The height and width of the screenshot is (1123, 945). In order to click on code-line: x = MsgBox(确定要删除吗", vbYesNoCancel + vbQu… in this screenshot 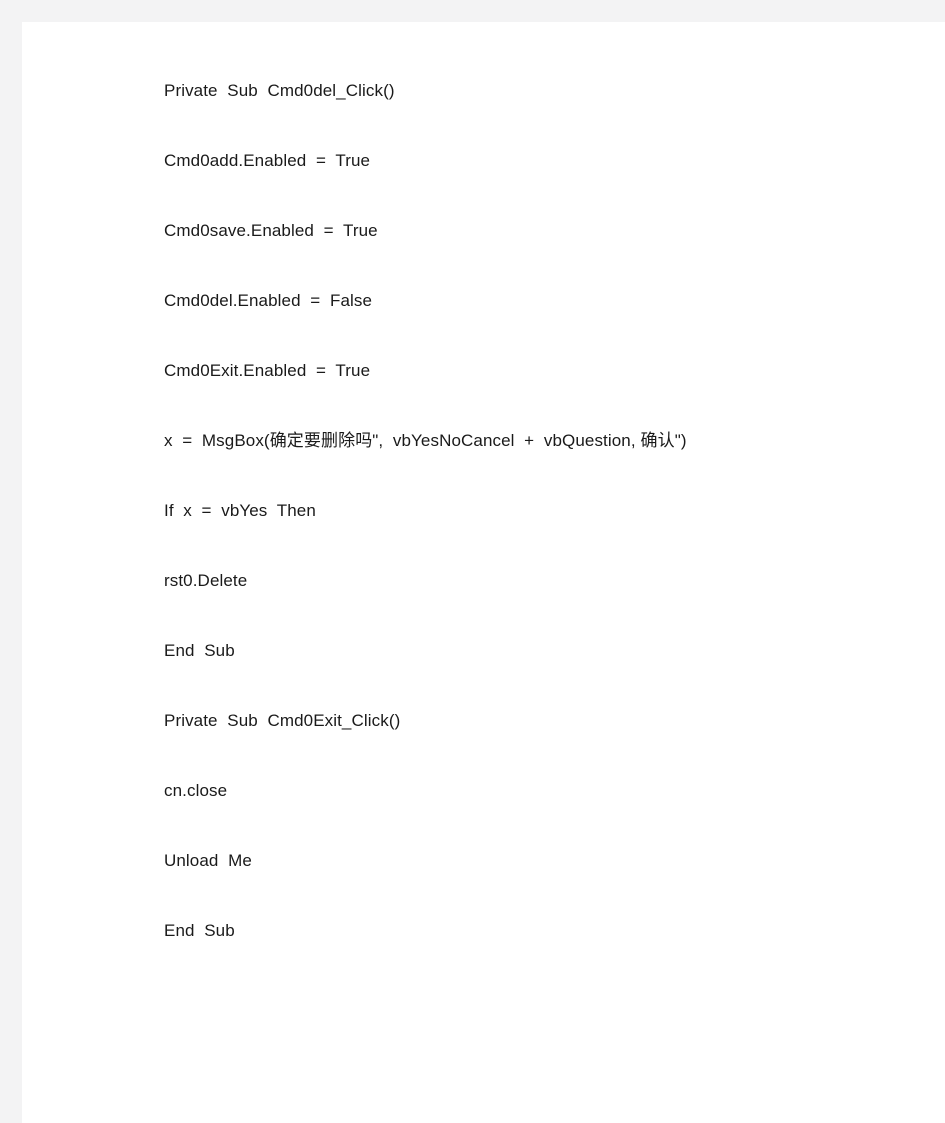, I will do `click(425, 440)`.